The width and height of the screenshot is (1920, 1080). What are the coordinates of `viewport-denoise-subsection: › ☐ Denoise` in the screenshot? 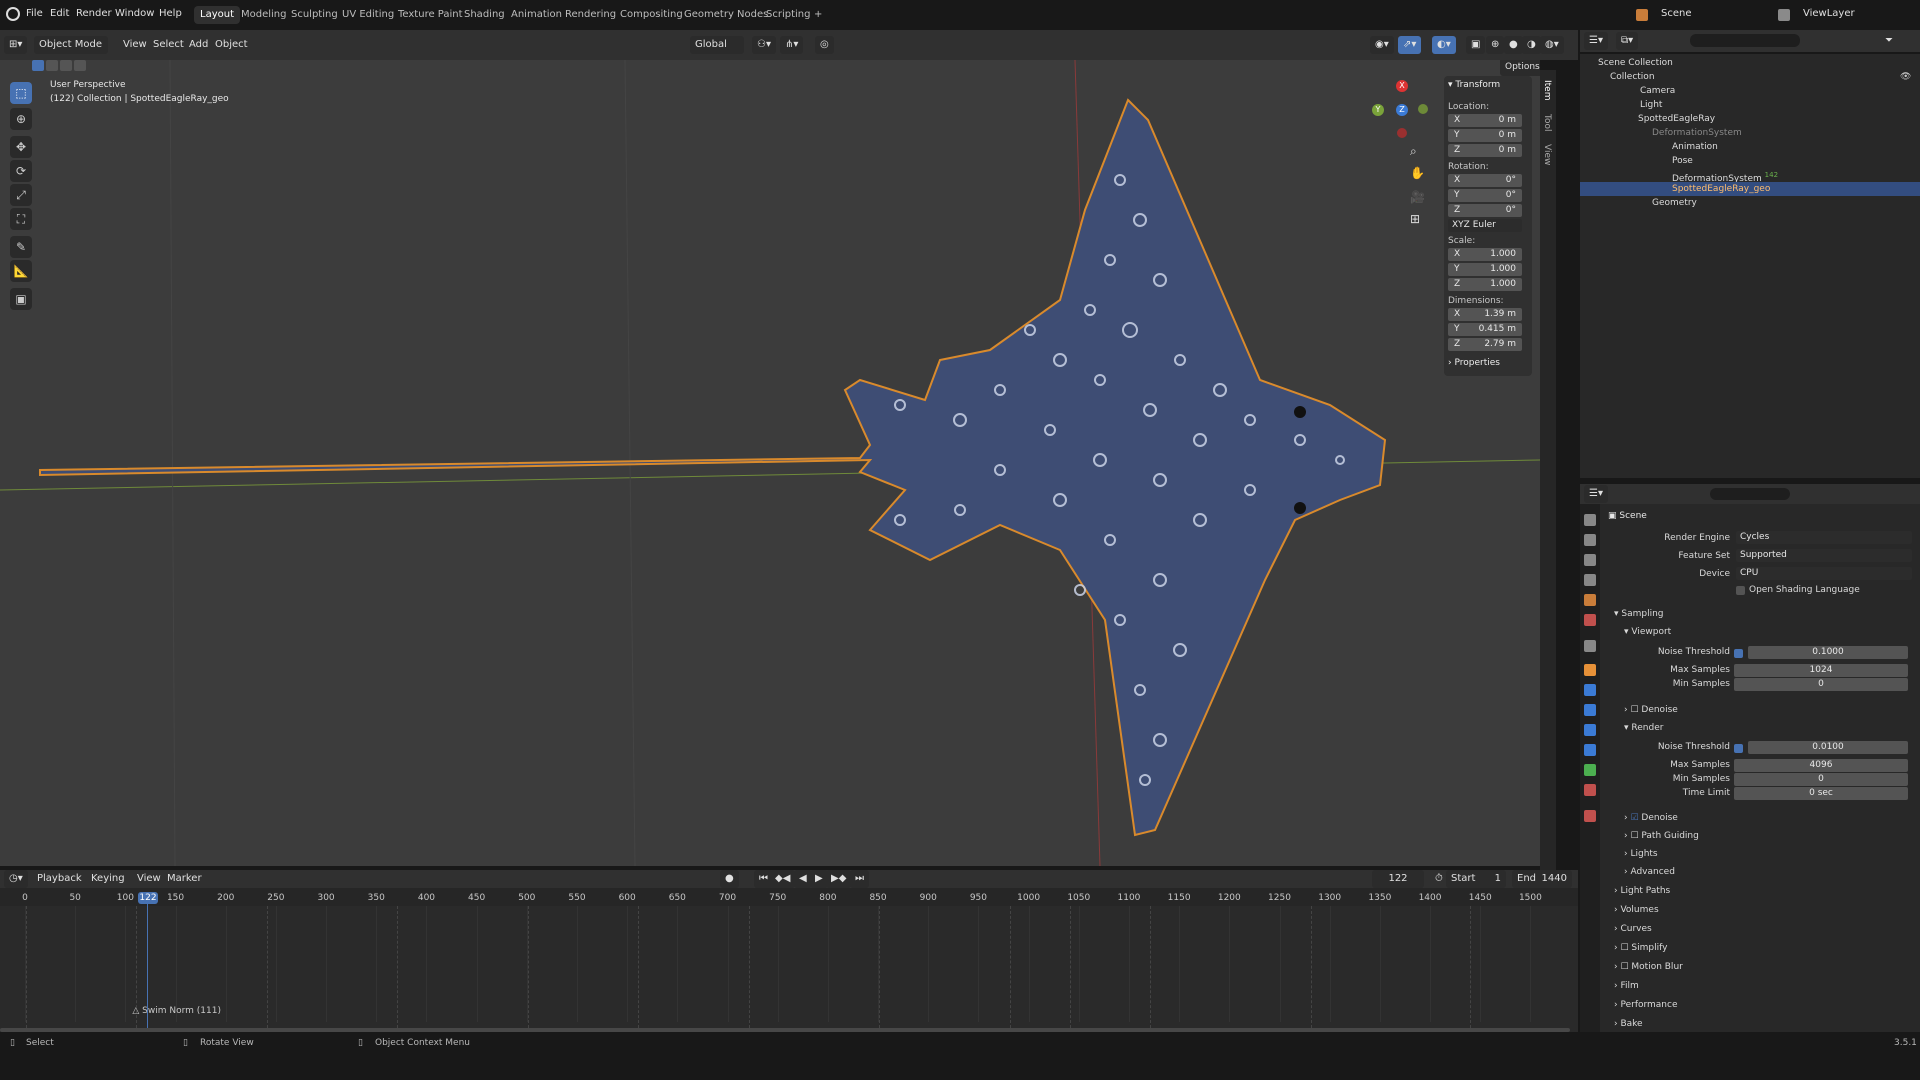 It's located at (1651, 710).